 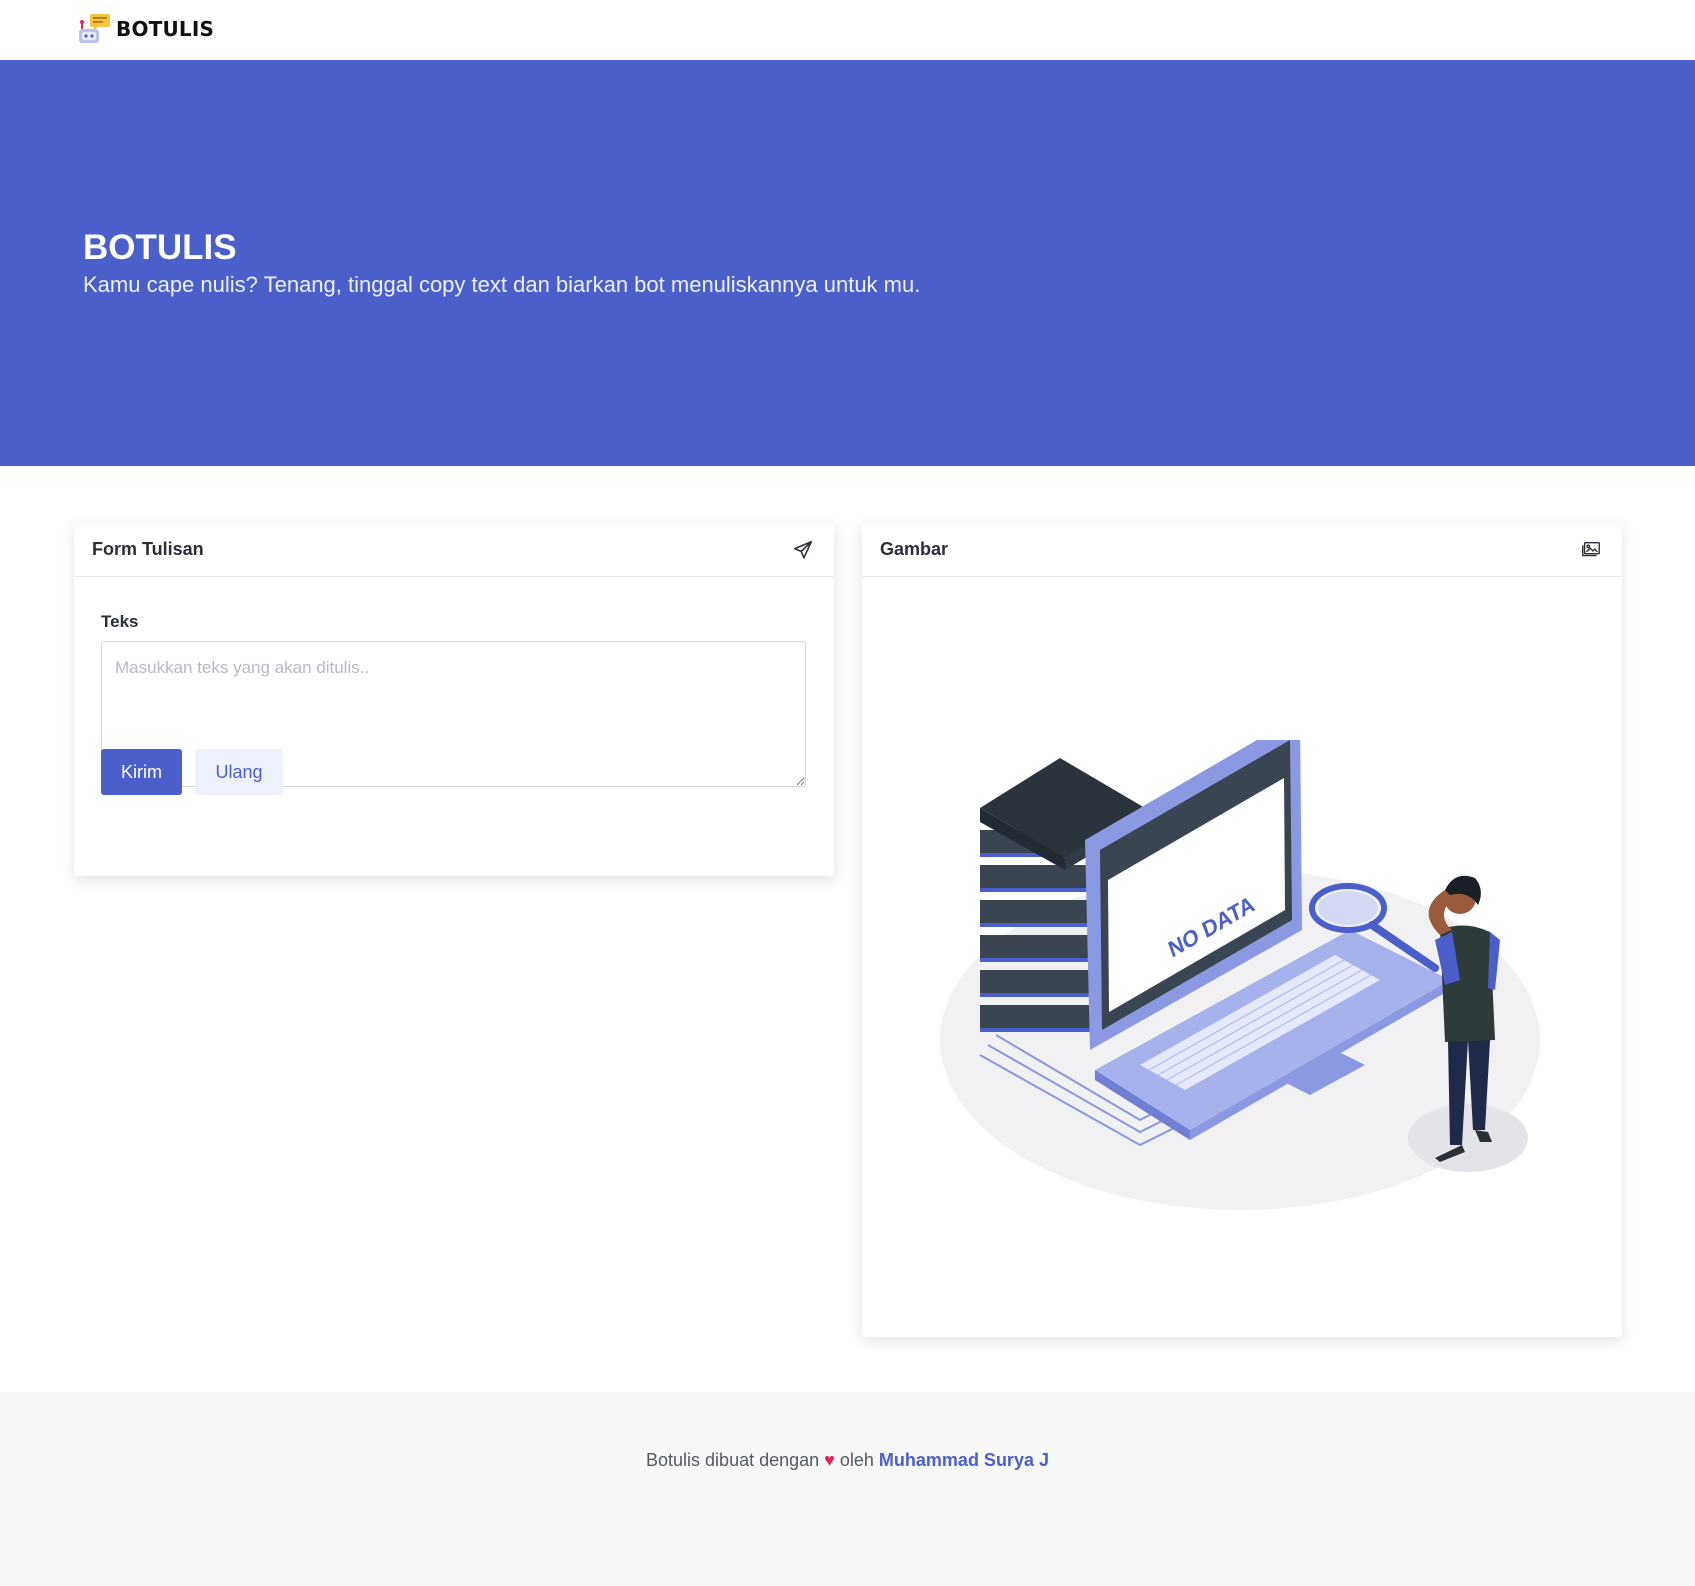 What do you see at coordinates (847, 30) in the screenshot?
I see `top-navbar: BOTULIS` at bounding box center [847, 30].